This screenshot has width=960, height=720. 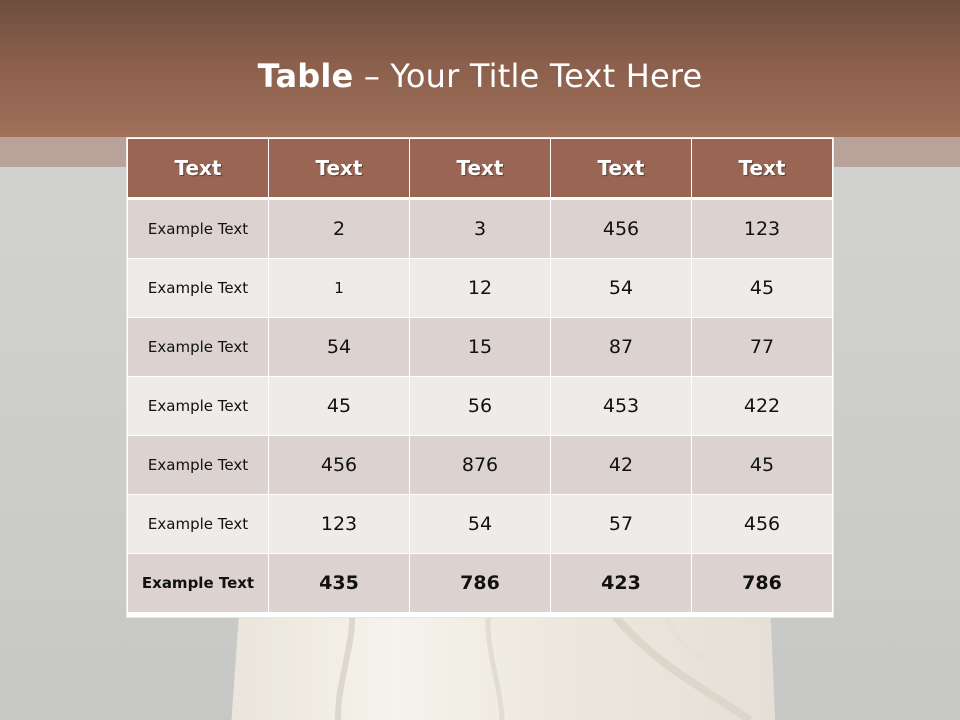 I want to click on title-bold: Table, so click(x=305, y=76).